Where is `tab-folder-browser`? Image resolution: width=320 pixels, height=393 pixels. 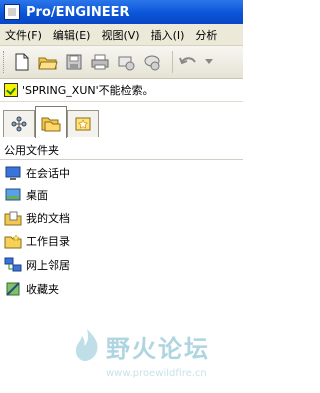 tab-folder-browser is located at coordinates (51, 122).